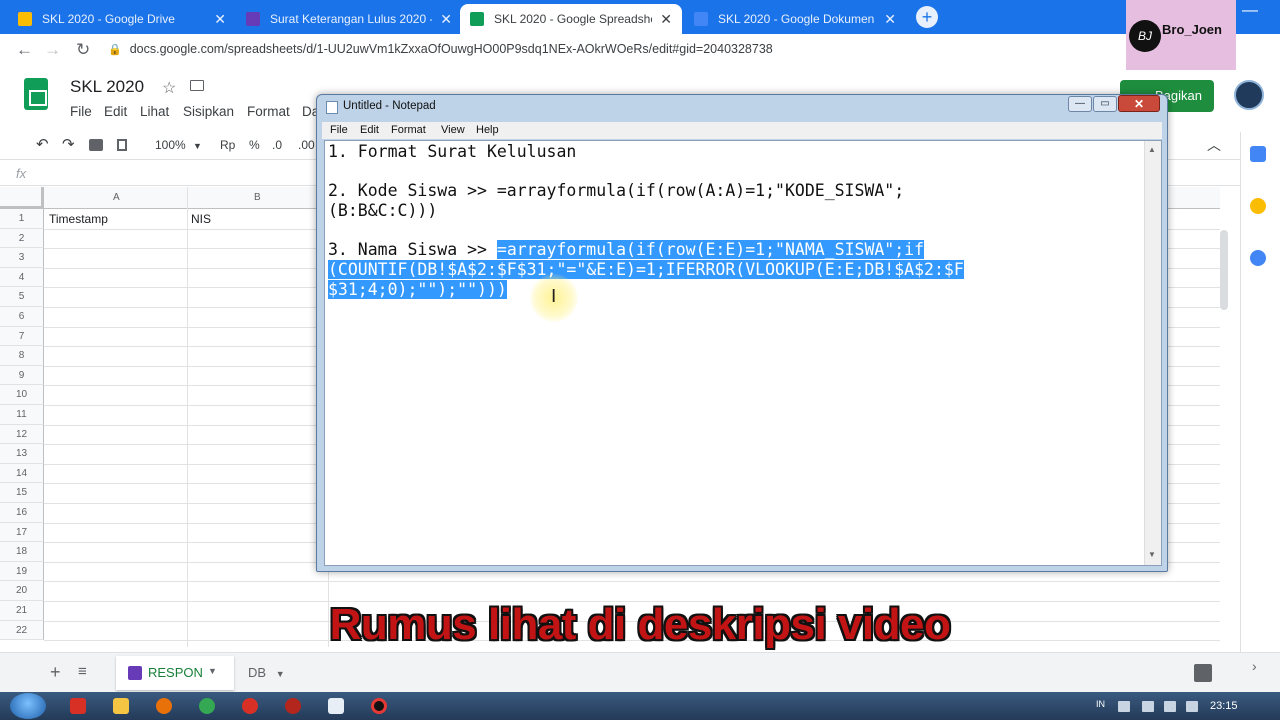 This screenshot has width=1280, height=720. Describe the element at coordinates (1250, 11) in the screenshot. I see `minimize-window-icon: —` at that location.